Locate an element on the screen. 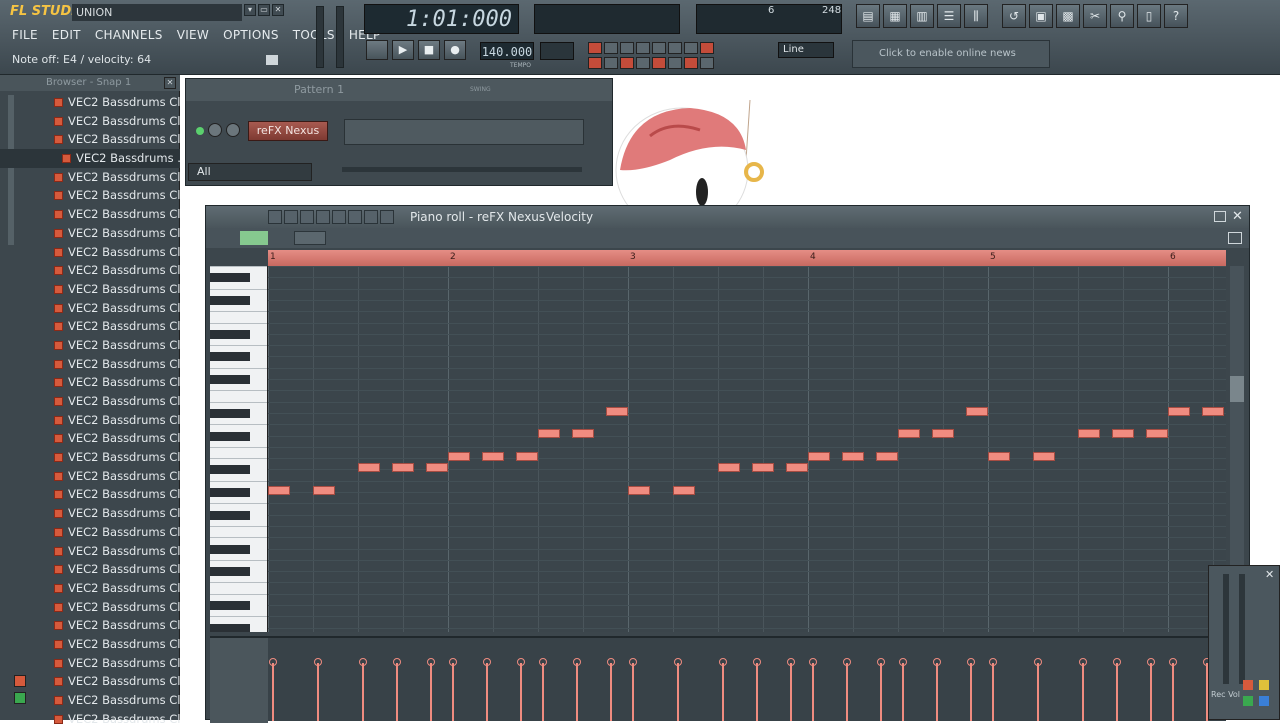  zoom-tool-icon is located at coordinates (371, 217).